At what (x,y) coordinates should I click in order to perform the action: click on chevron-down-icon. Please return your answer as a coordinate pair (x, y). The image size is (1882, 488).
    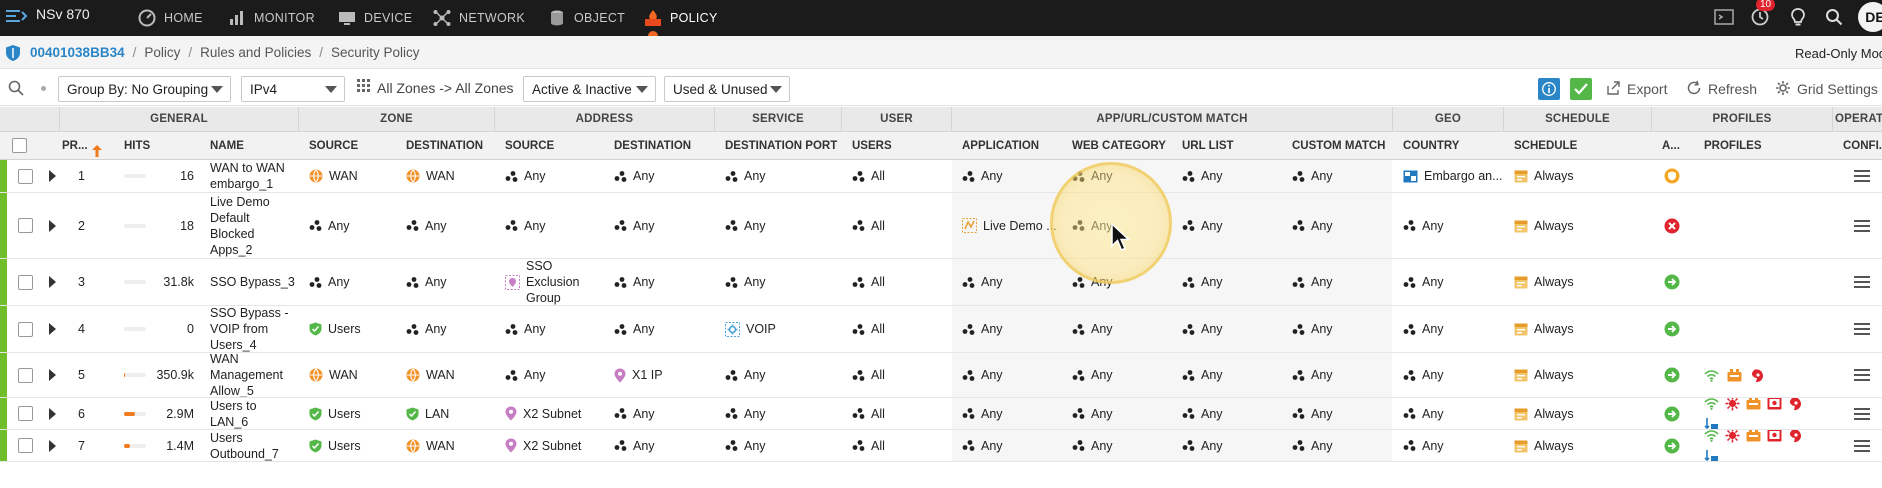
    Looking at the image, I should click on (642, 89).